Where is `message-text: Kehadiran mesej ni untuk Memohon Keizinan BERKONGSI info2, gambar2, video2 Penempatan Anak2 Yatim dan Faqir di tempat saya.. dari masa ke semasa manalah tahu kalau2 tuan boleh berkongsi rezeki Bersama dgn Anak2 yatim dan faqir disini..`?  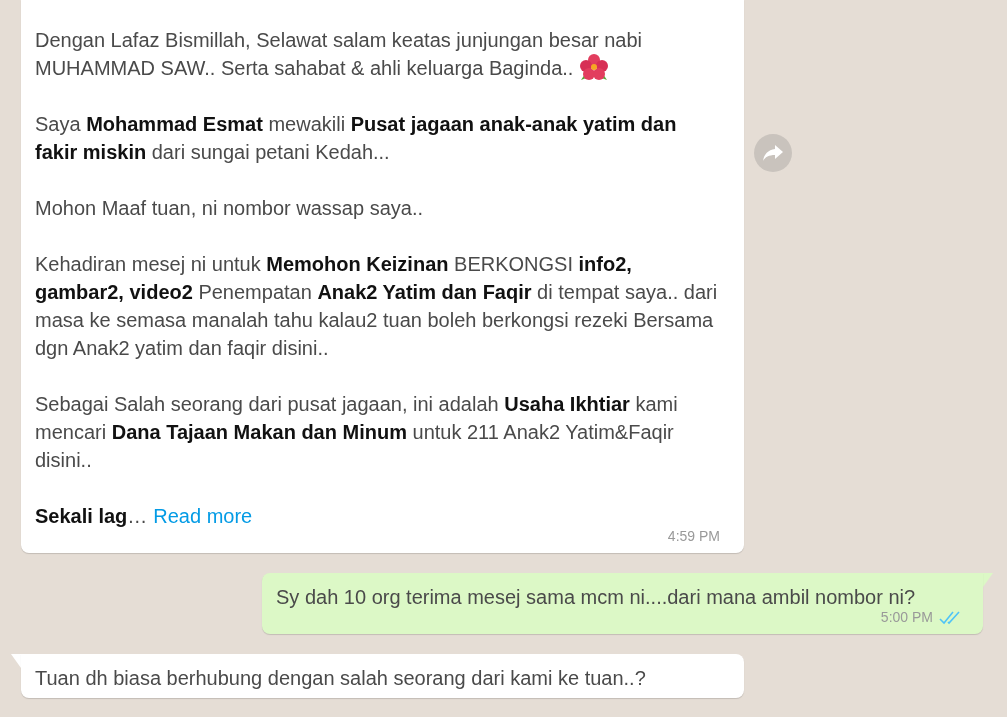
message-text: Kehadiran mesej ni untuk Memohon Keizinan BERKONGSI info2, gambar2, video2 Penempatan Anak2 Yatim dan Faqir di tempat saya.. dari masa ke semasa manalah tahu kalau2 tuan boleh berkongsi rezeki Bersama dgn Anak2 yatim dan faqir disini.. is located at coordinates (377, 306).